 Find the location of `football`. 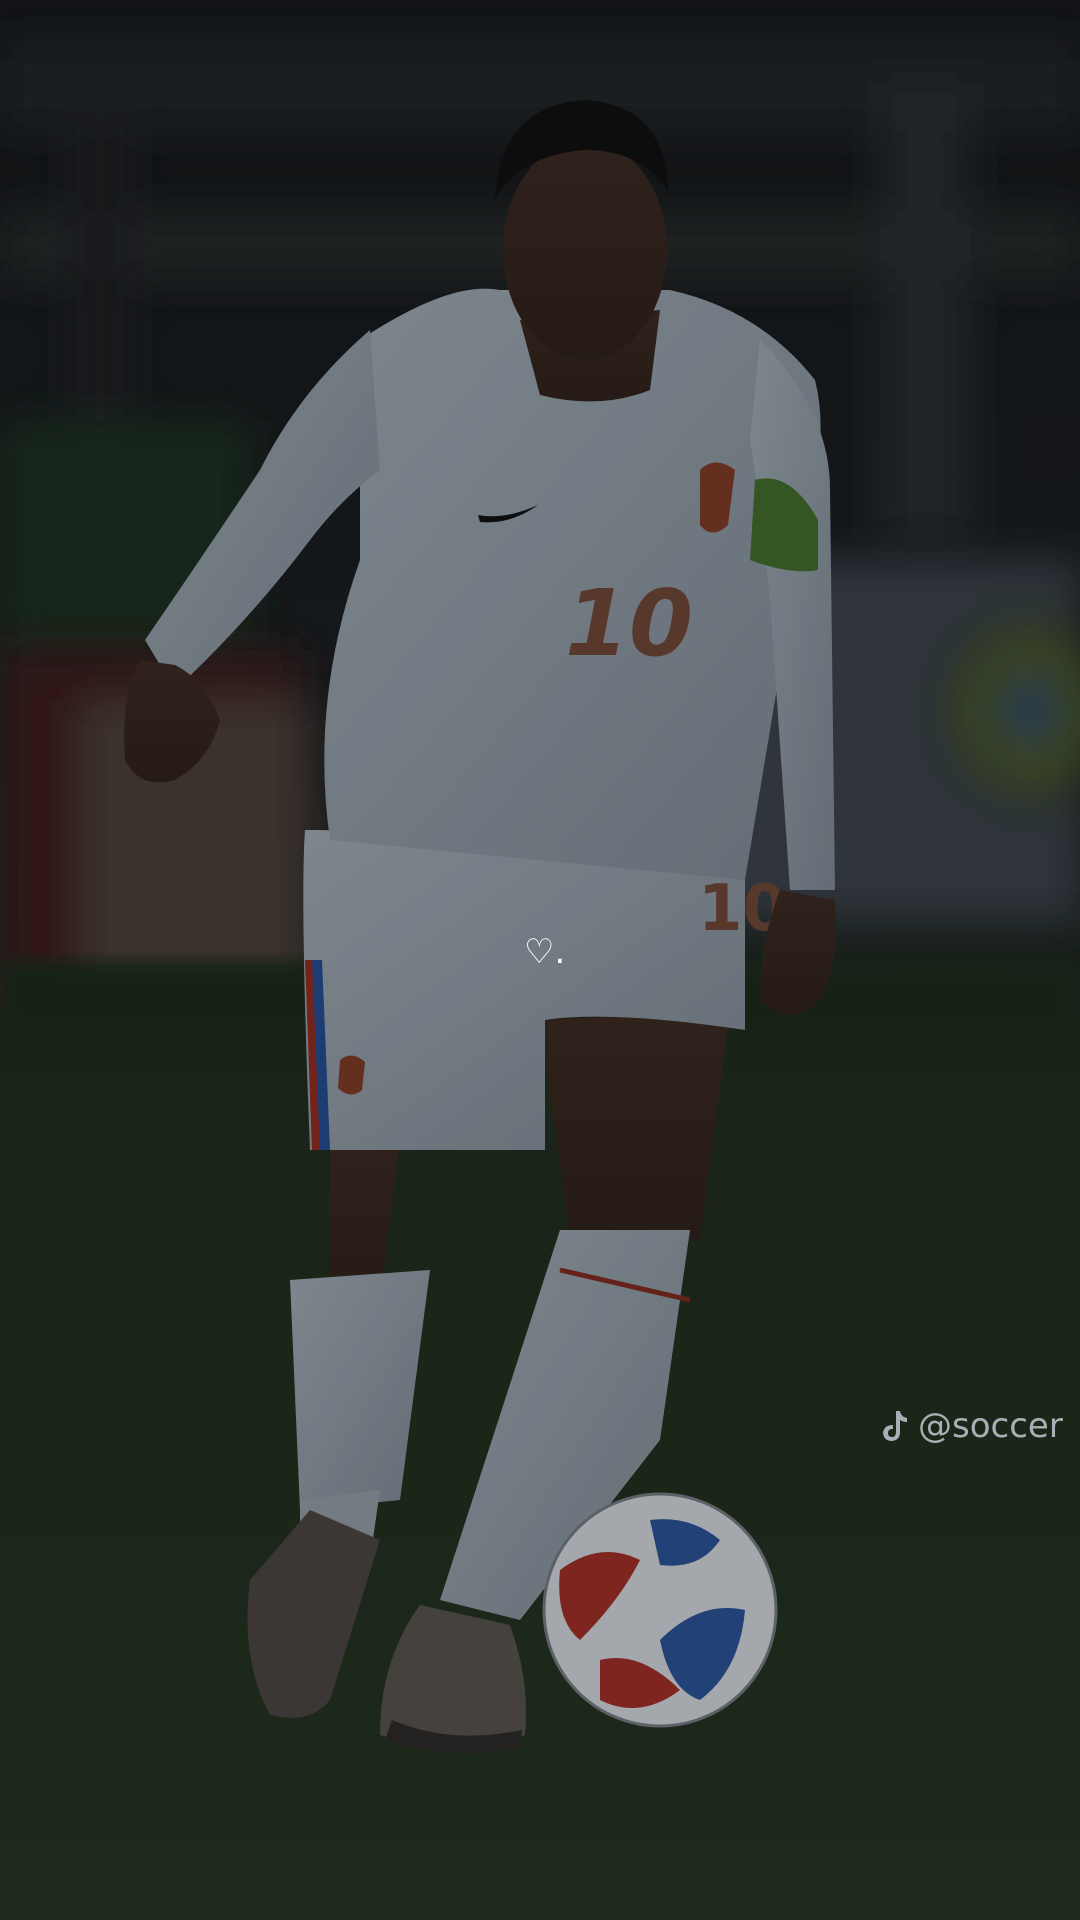

football is located at coordinates (660, 1610).